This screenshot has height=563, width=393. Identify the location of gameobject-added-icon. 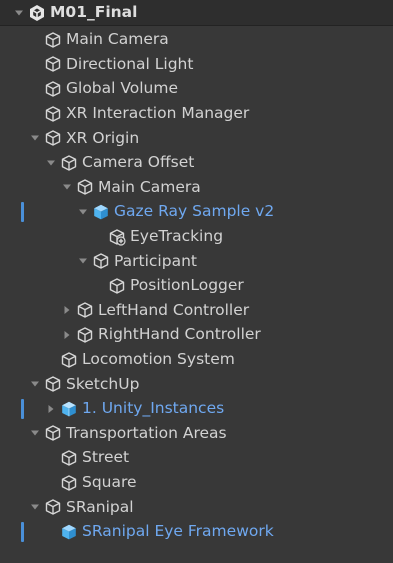
(117, 237).